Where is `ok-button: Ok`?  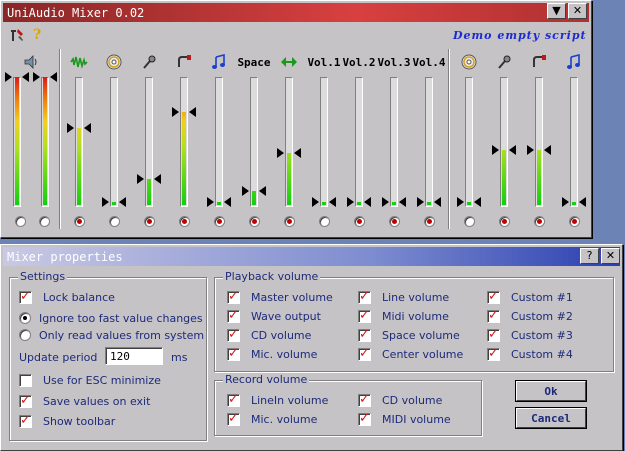
ok-button: Ok is located at coordinates (551, 391).